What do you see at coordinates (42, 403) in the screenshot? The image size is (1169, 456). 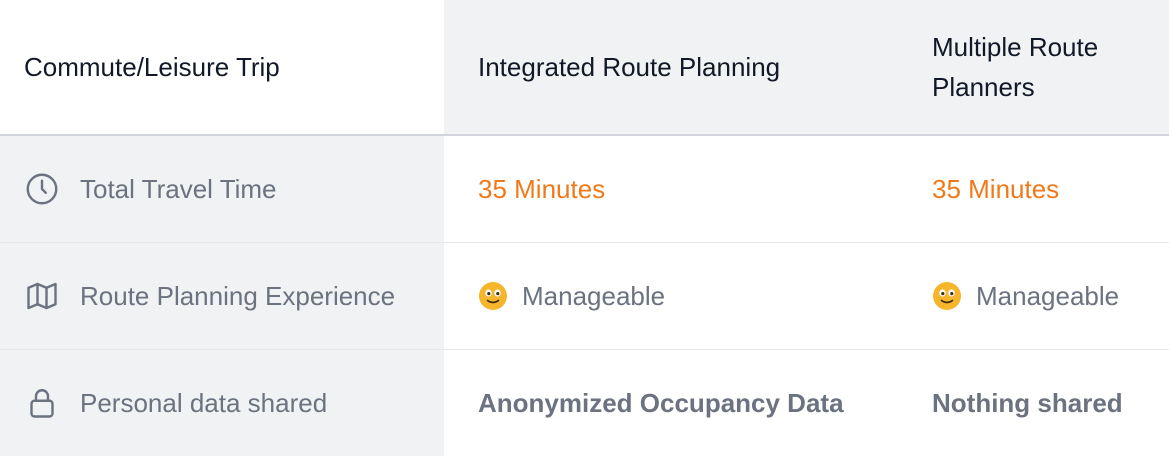 I see `lock-icon` at bounding box center [42, 403].